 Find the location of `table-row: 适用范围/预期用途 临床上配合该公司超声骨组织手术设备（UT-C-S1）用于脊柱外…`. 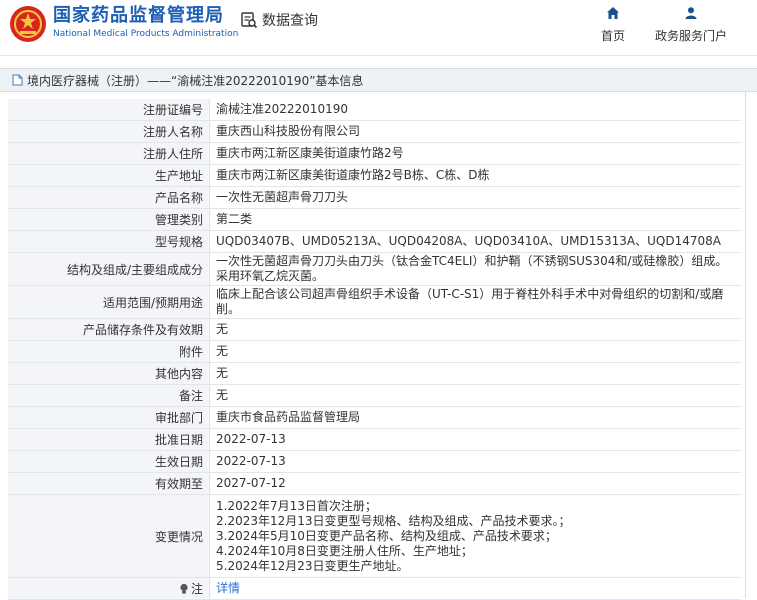

table-row: 适用范围/预期用途 临床上配合该公司超声骨组织手术设备（UT-C-S1）用于脊柱外… is located at coordinates (374, 302).